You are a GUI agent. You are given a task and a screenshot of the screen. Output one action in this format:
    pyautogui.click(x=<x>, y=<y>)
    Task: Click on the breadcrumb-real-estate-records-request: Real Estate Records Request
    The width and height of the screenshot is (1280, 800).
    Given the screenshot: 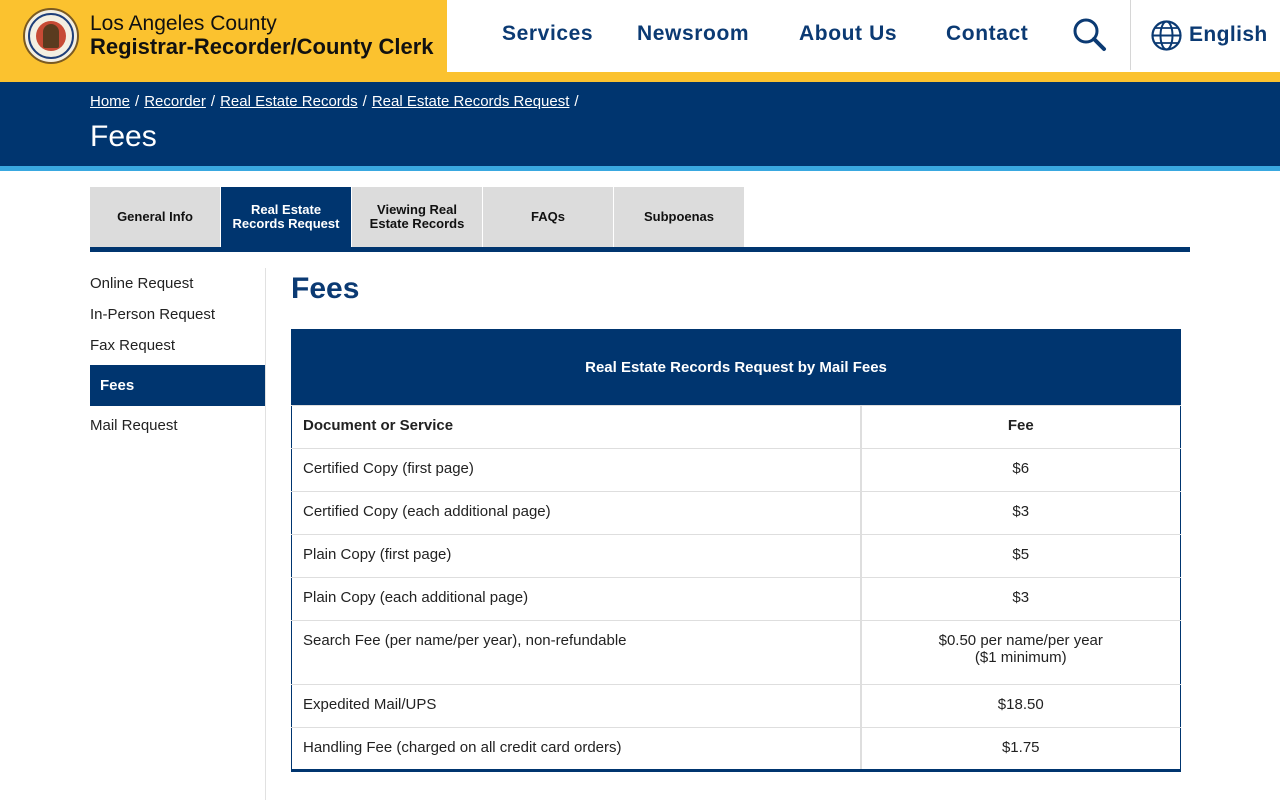 What is the action you would take?
    pyautogui.click(x=471, y=101)
    